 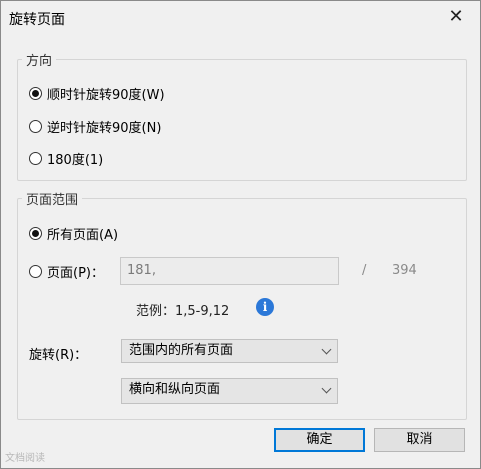 What do you see at coordinates (104, 128) in the screenshot?
I see `radio-counterclockwise-label: 逆时针旋转90度(N)` at bounding box center [104, 128].